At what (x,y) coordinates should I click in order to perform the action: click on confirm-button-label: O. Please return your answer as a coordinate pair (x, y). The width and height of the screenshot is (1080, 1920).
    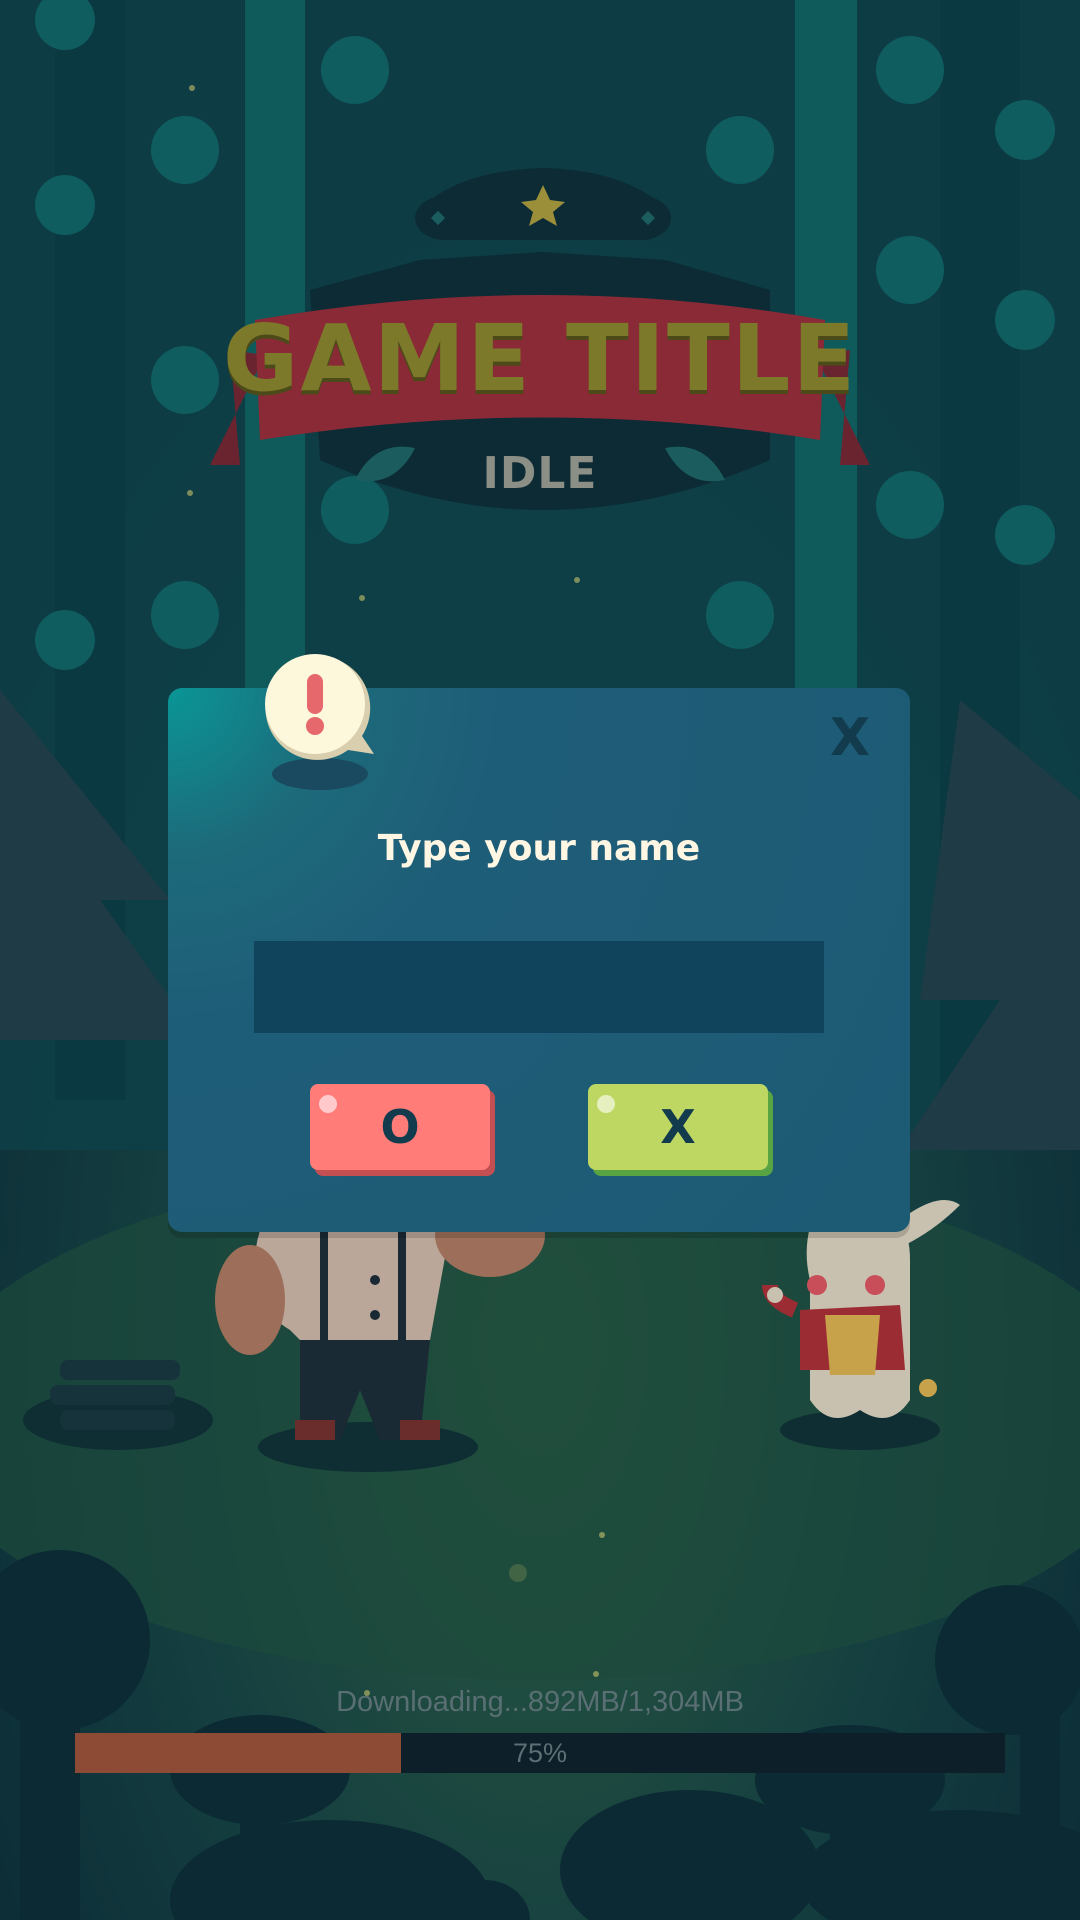
    Looking at the image, I should click on (400, 1127).